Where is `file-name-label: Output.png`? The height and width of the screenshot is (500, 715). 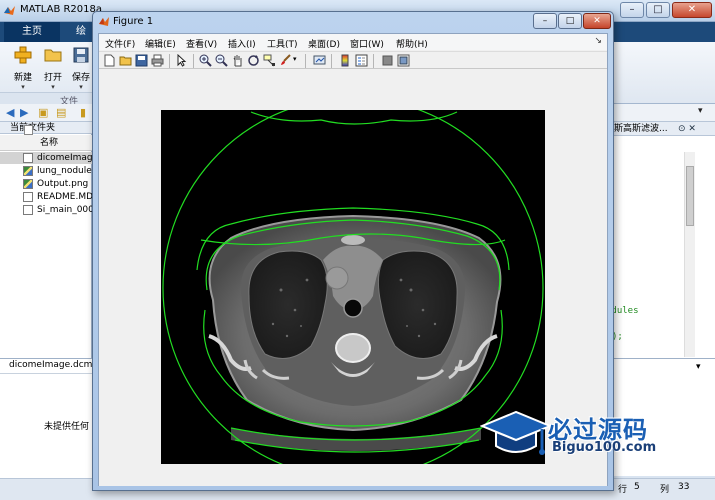
file-name-label: Output.png is located at coordinates (63, 184).